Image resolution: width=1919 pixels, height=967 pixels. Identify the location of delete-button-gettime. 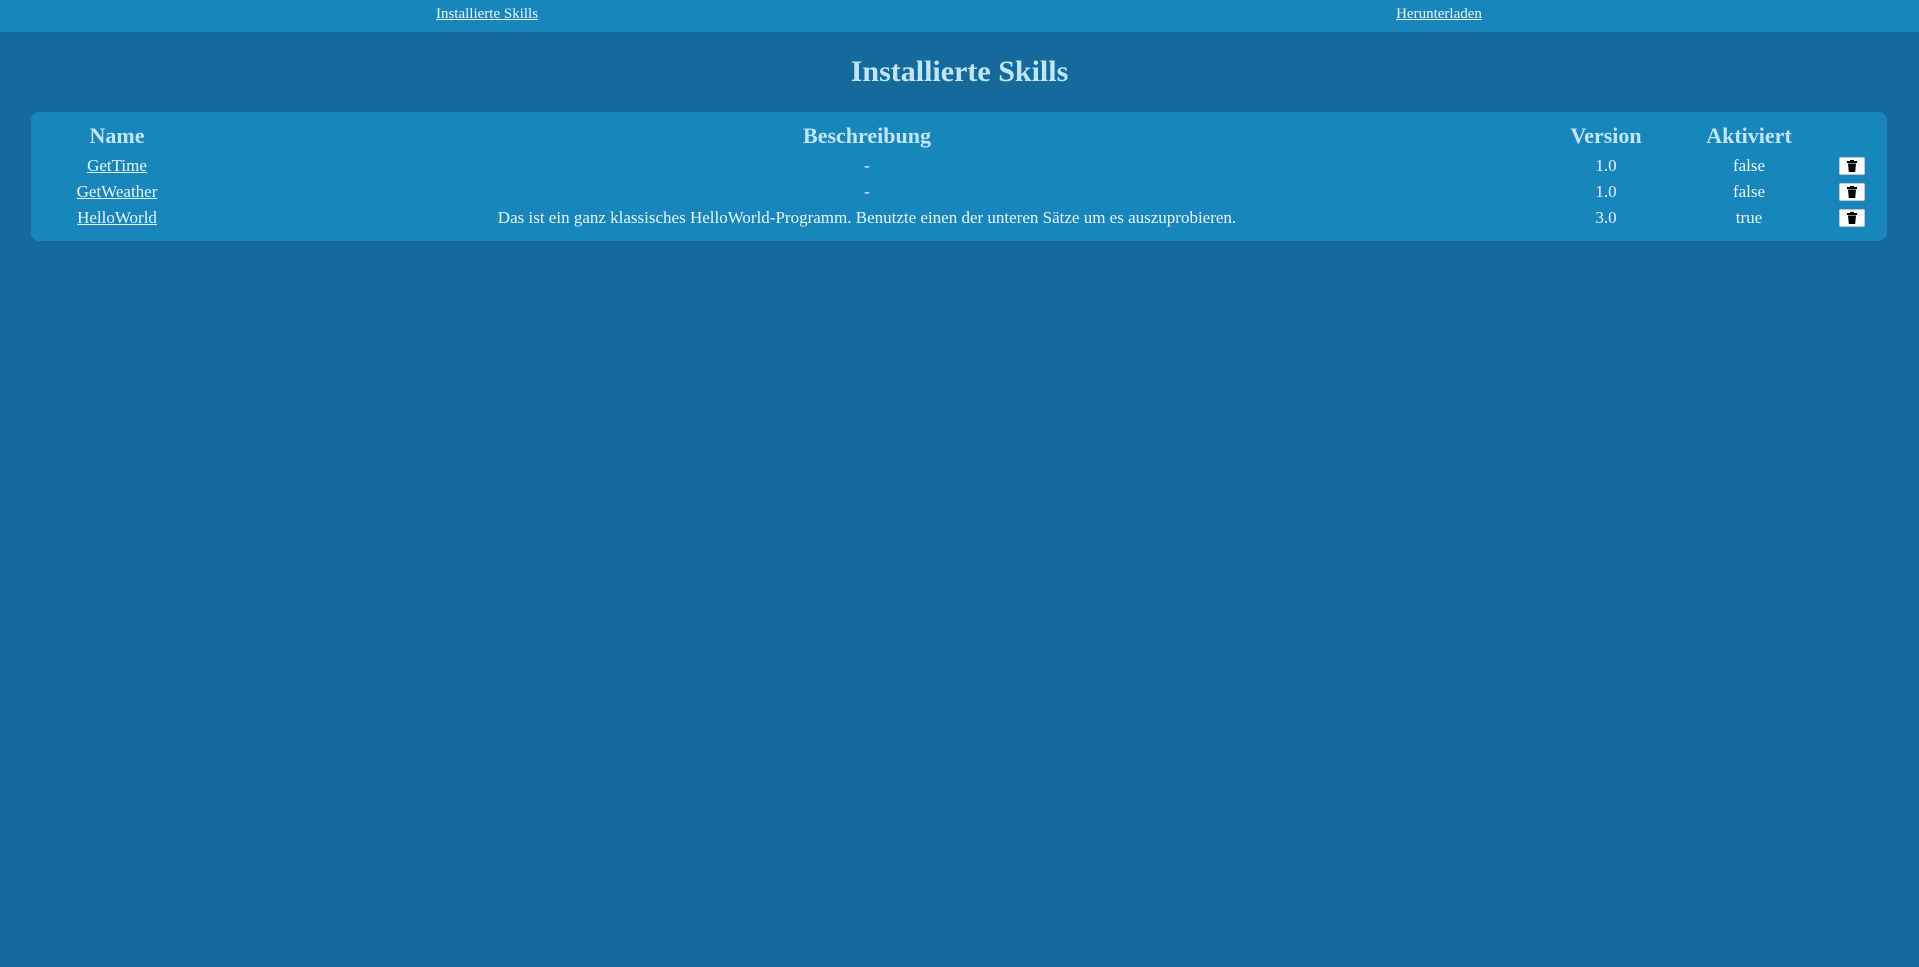
(1852, 166).